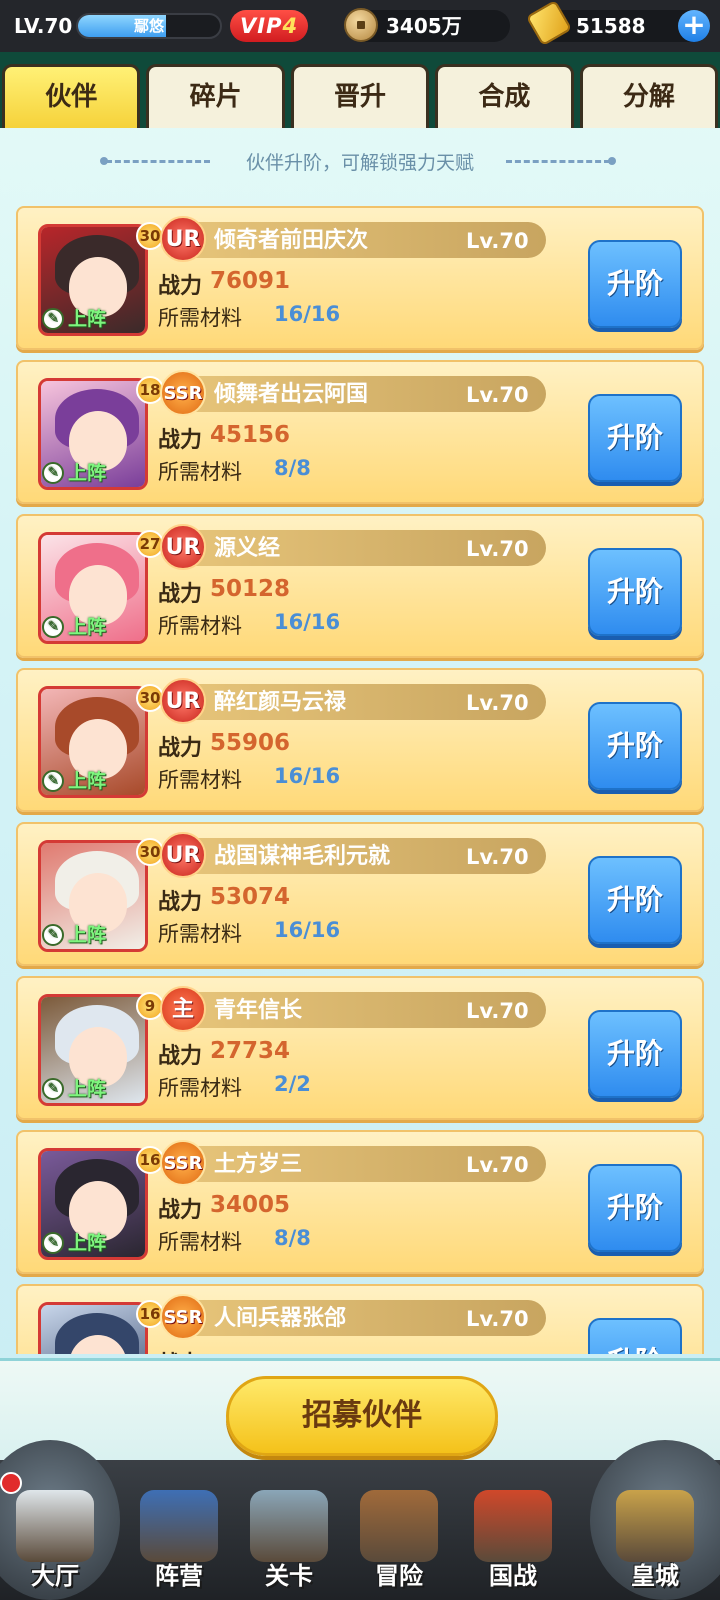 The height and width of the screenshot is (1600, 720). Describe the element at coordinates (215, 96) in the screenshot. I see `tab-1: 碎片` at that location.